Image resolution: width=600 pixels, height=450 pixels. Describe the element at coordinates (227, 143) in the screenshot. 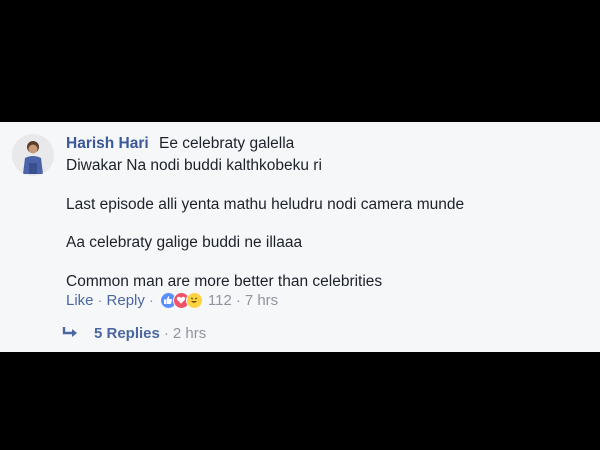

I see `comment-text-line: Ee celebraty galella` at that location.